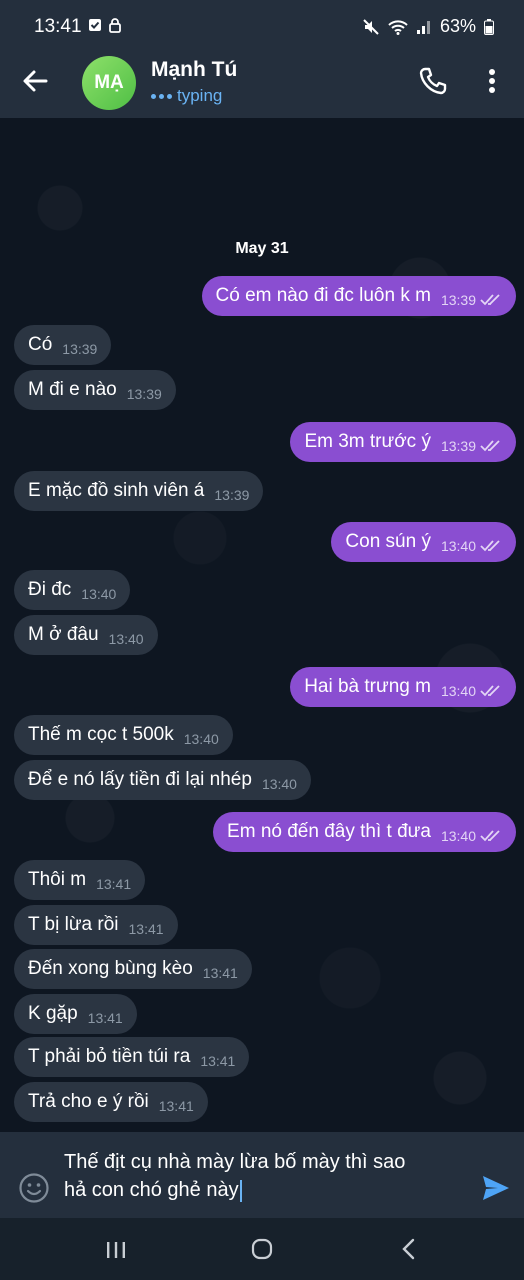  I want to click on message-text: Đến xong bùng kèo, so click(110, 968).